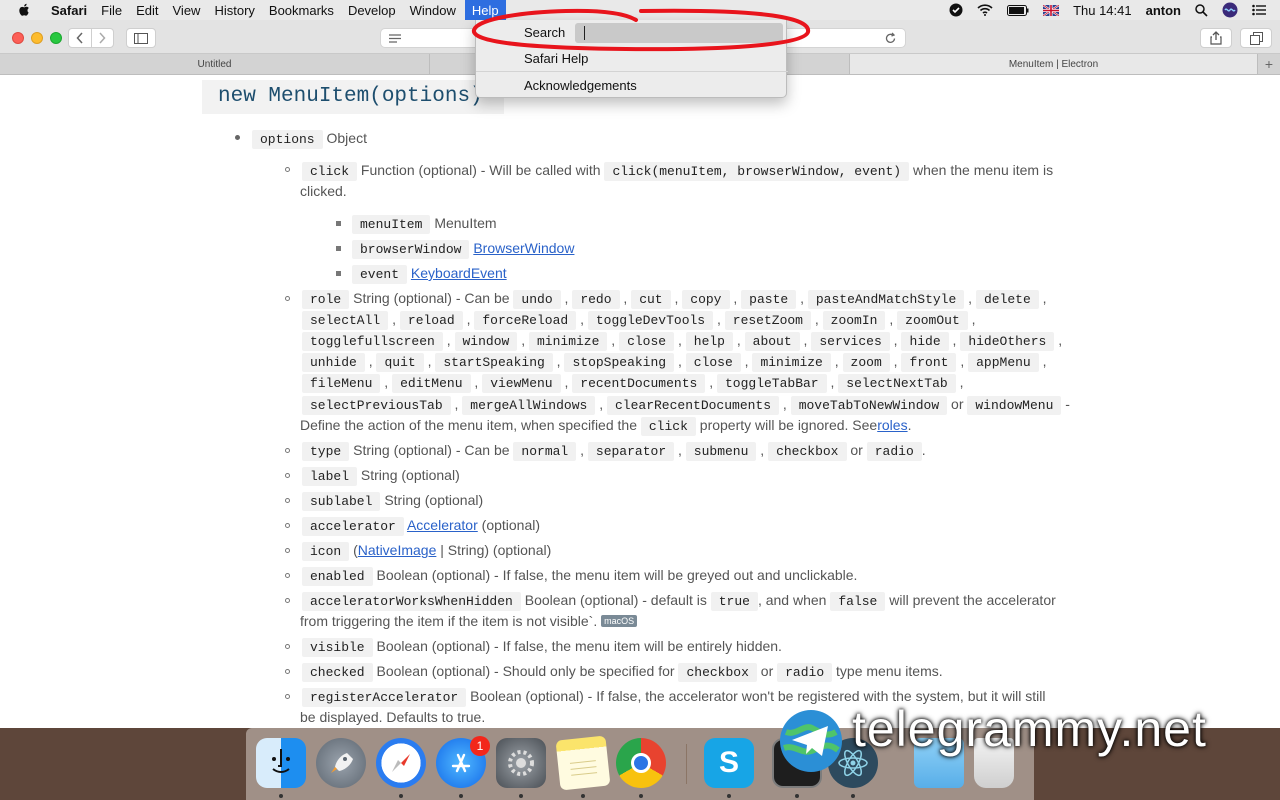 This screenshot has width=1280, height=800. What do you see at coordinates (1201, 10) in the screenshot?
I see `spotlight-search-icon` at bounding box center [1201, 10].